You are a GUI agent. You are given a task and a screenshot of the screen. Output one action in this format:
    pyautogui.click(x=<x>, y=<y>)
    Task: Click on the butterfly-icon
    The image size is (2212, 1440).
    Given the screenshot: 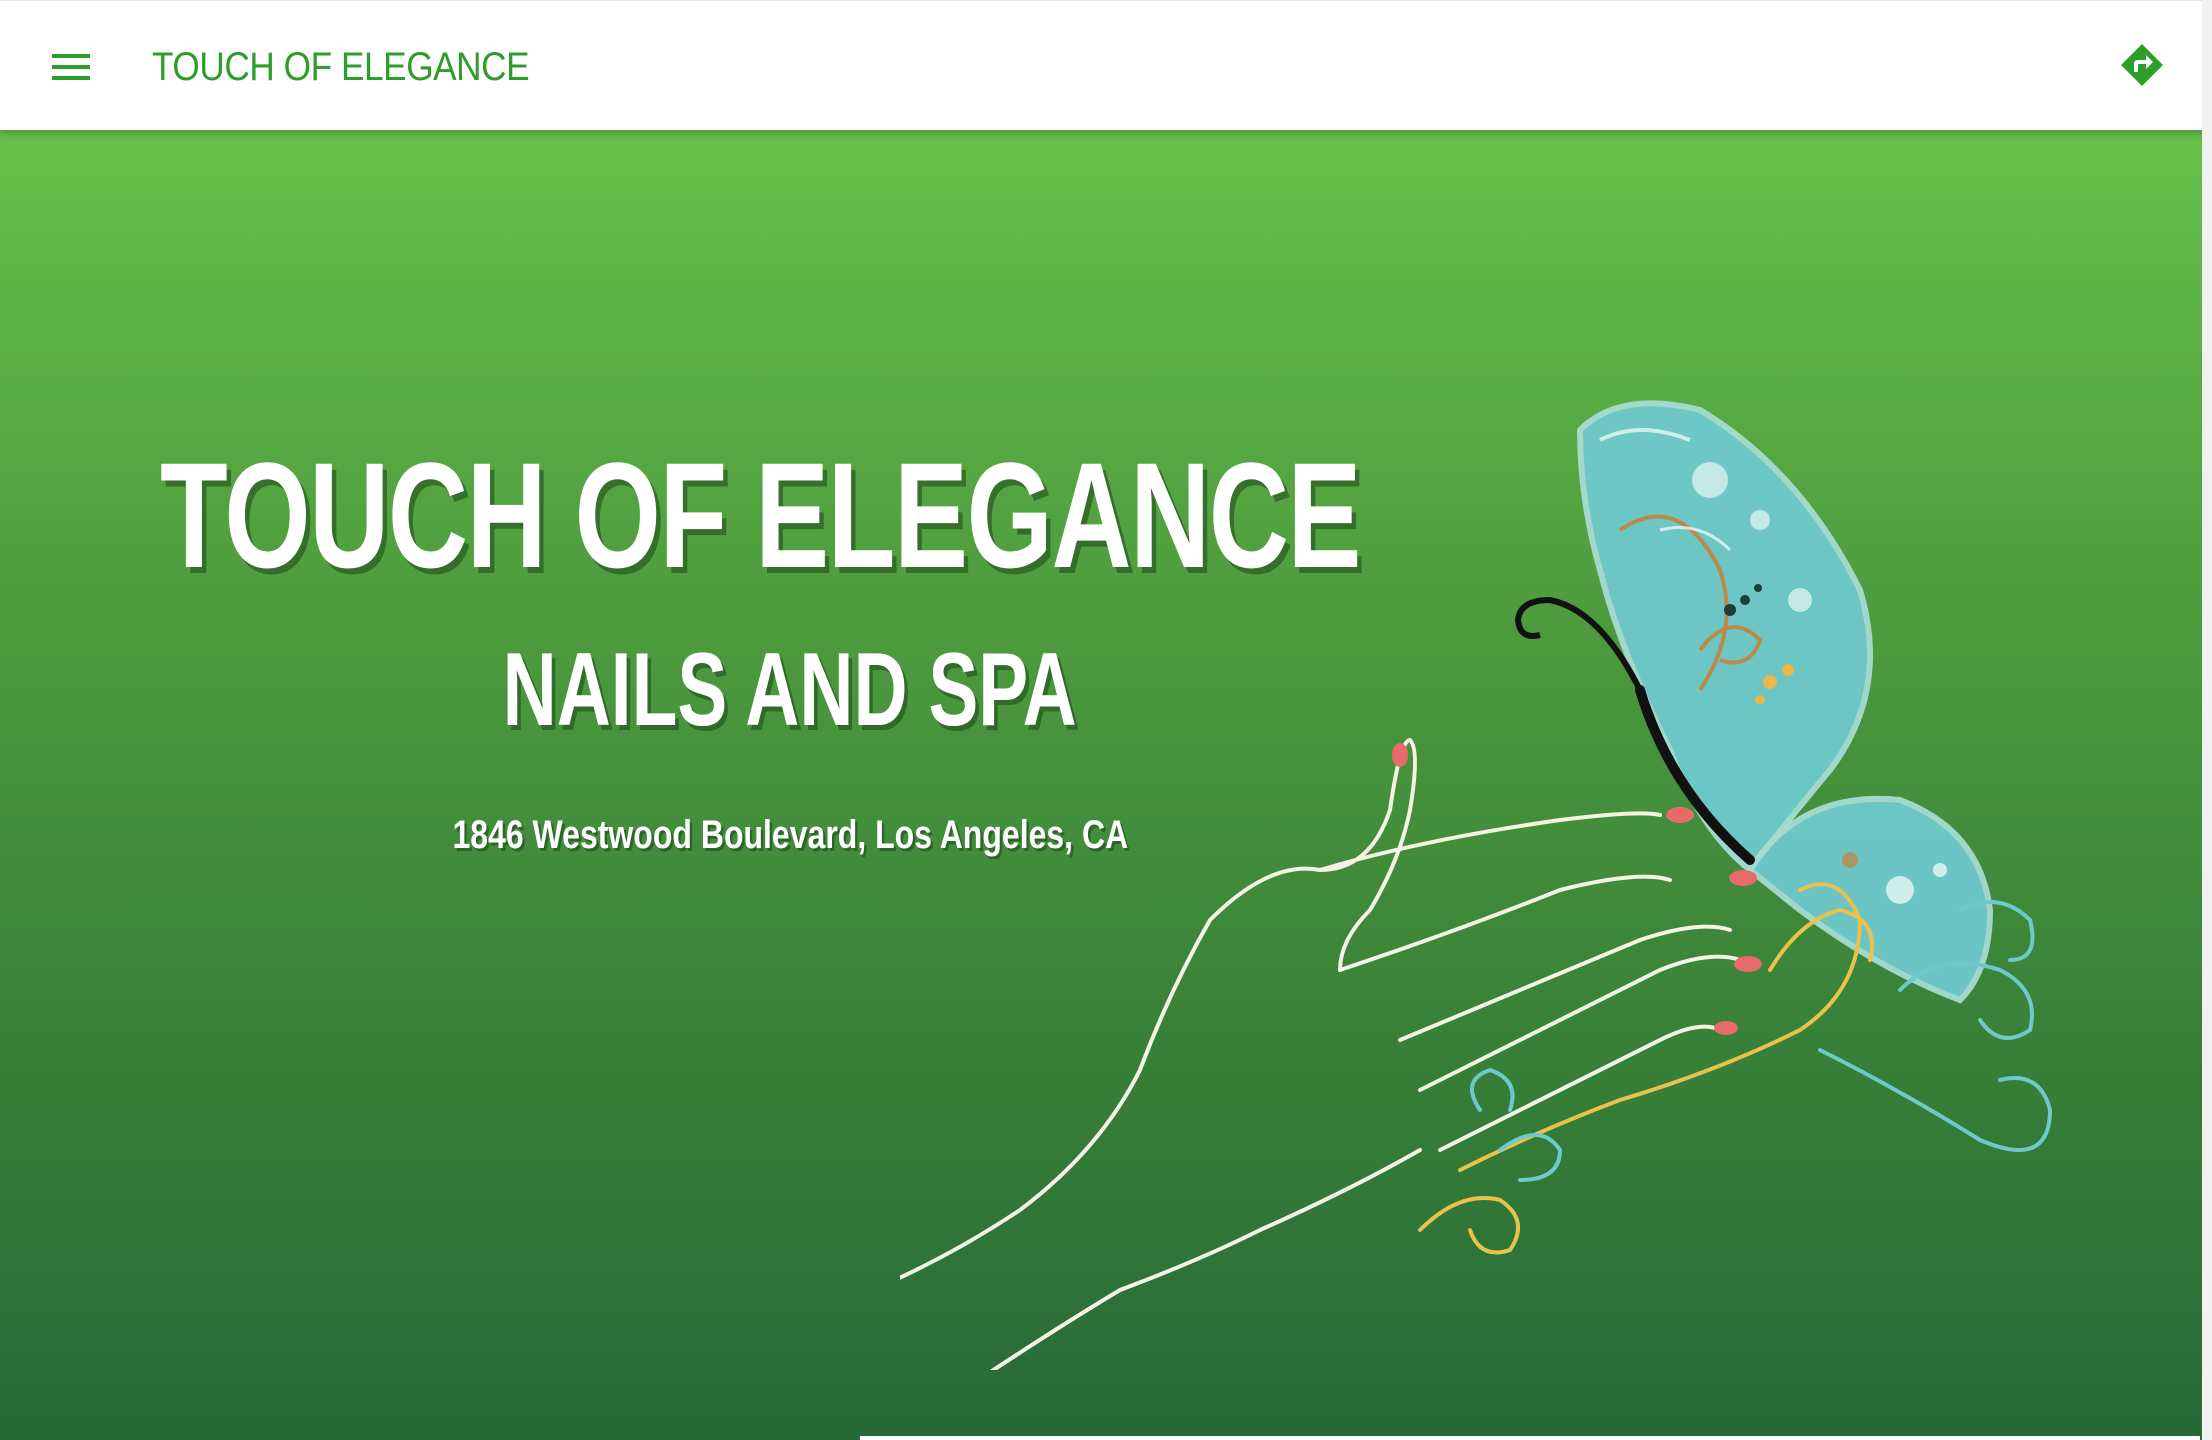 What is the action you would take?
    pyautogui.click(x=1754, y=702)
    